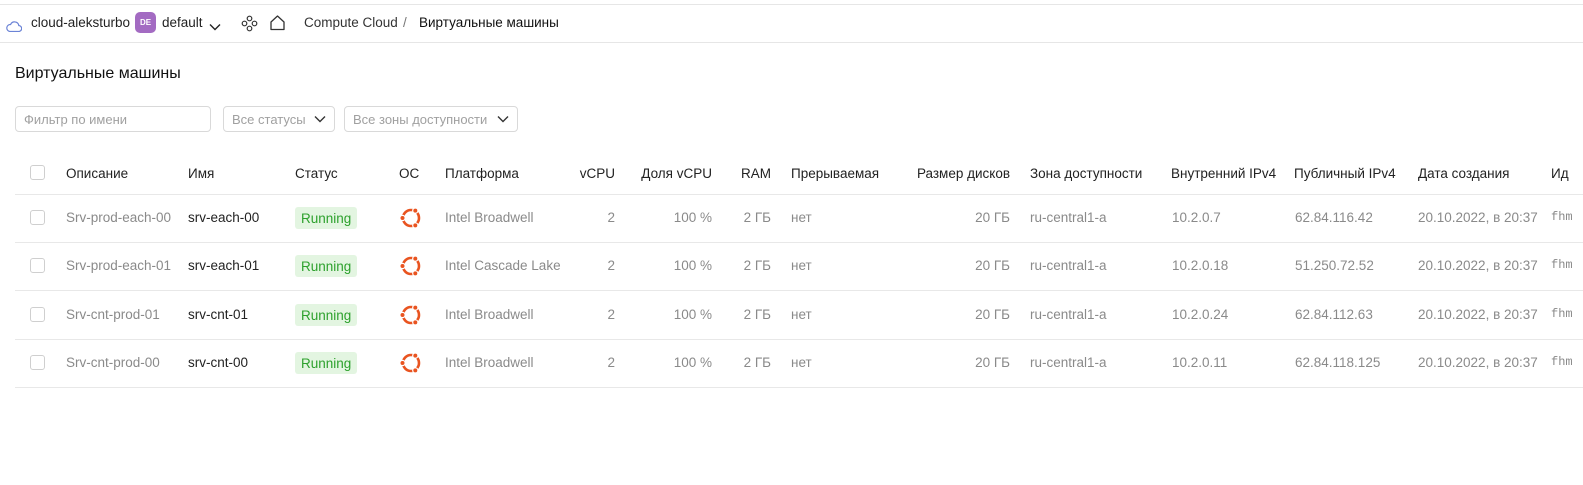  What do you see at coordinates (482, 173) in the screenshot?
I see `column-header-platform: Платформа` at bounding box center [482, 173].